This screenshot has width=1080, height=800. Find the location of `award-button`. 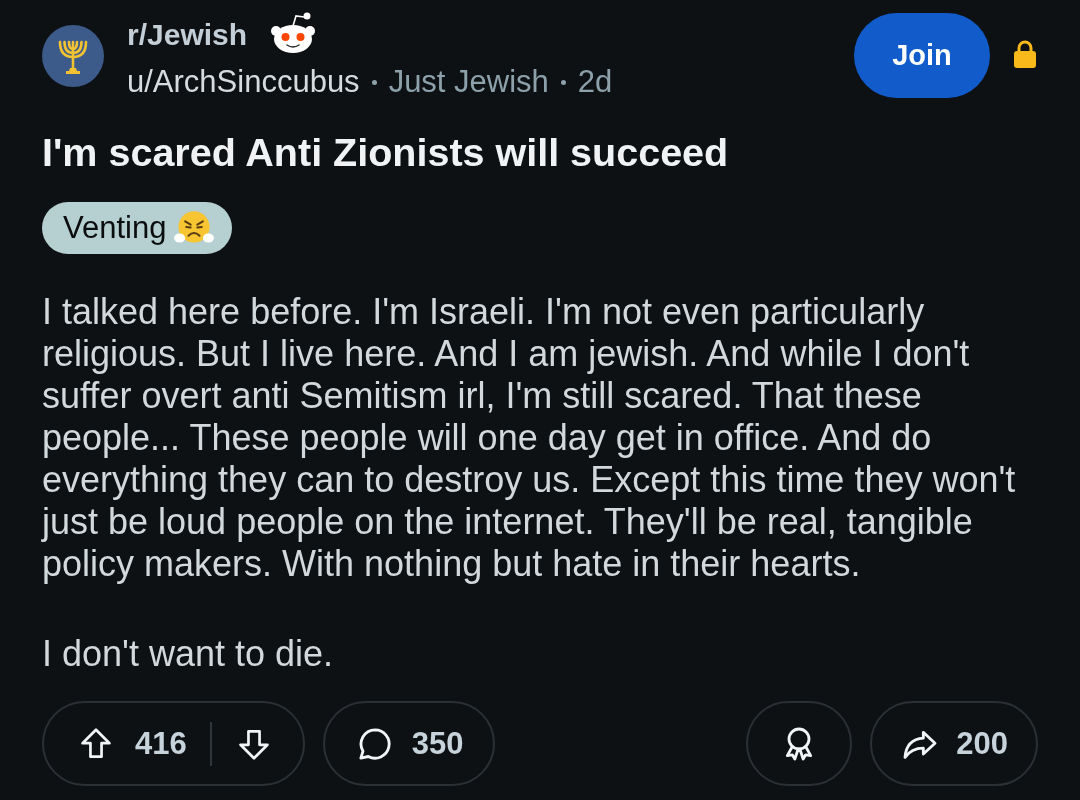

award-button is located at coordinates (799, 743).